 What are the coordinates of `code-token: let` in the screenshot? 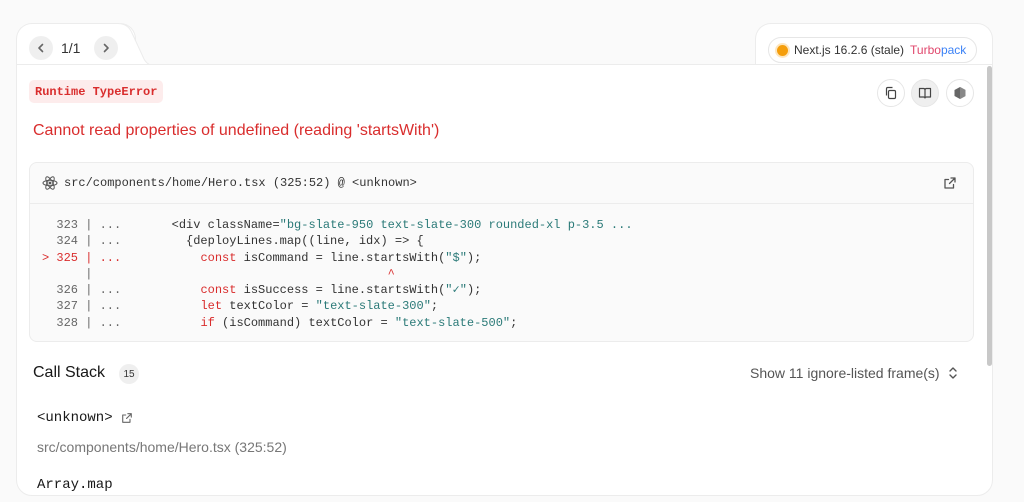 It's located at (211, 306).